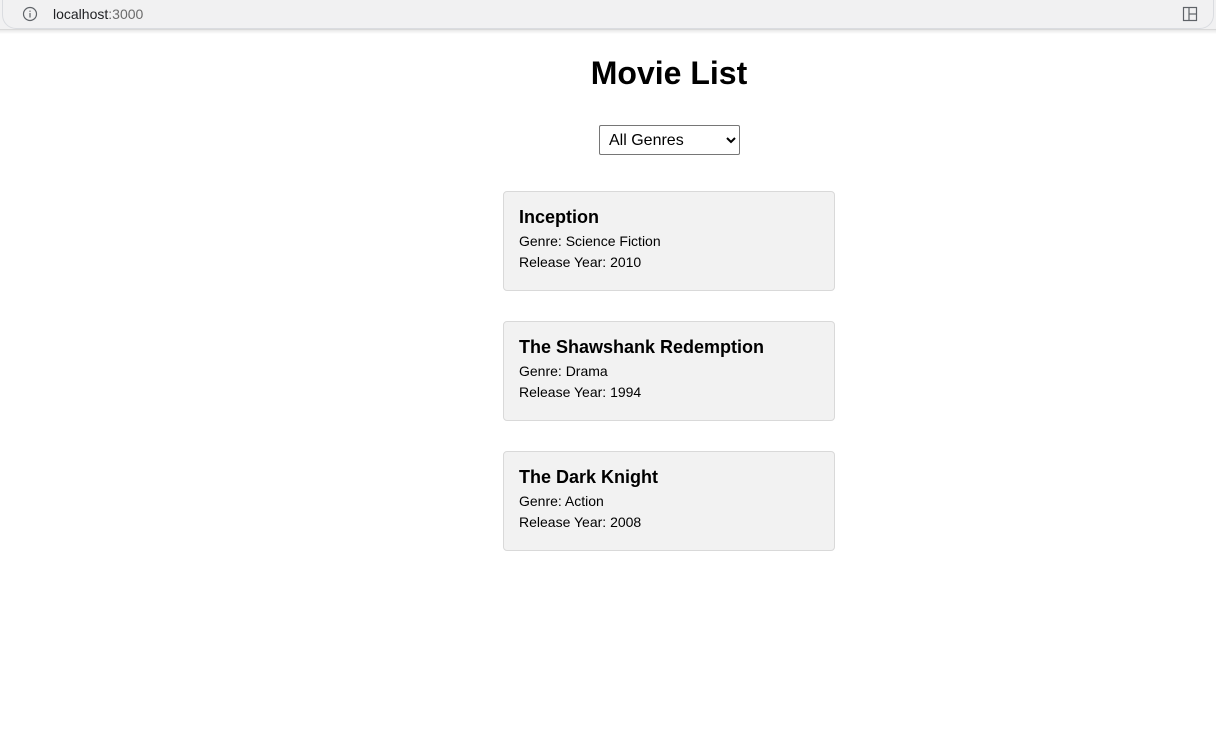  I want to click on movie-genre: Genre: Action, so click(561, 501).